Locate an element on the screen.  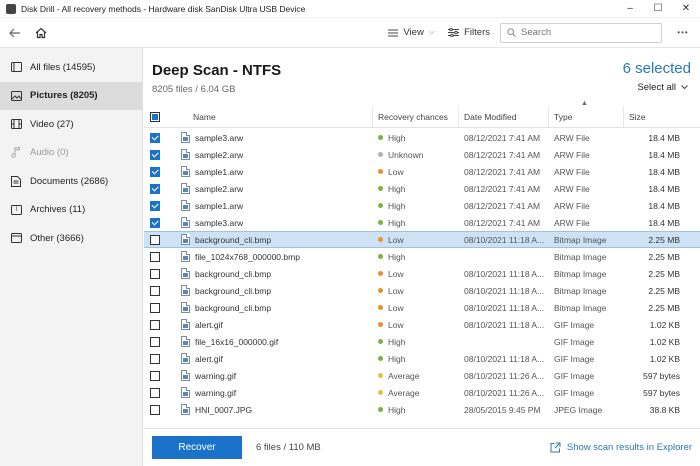
type-cell: Bitmap Image is located at coordinates (586, 307).